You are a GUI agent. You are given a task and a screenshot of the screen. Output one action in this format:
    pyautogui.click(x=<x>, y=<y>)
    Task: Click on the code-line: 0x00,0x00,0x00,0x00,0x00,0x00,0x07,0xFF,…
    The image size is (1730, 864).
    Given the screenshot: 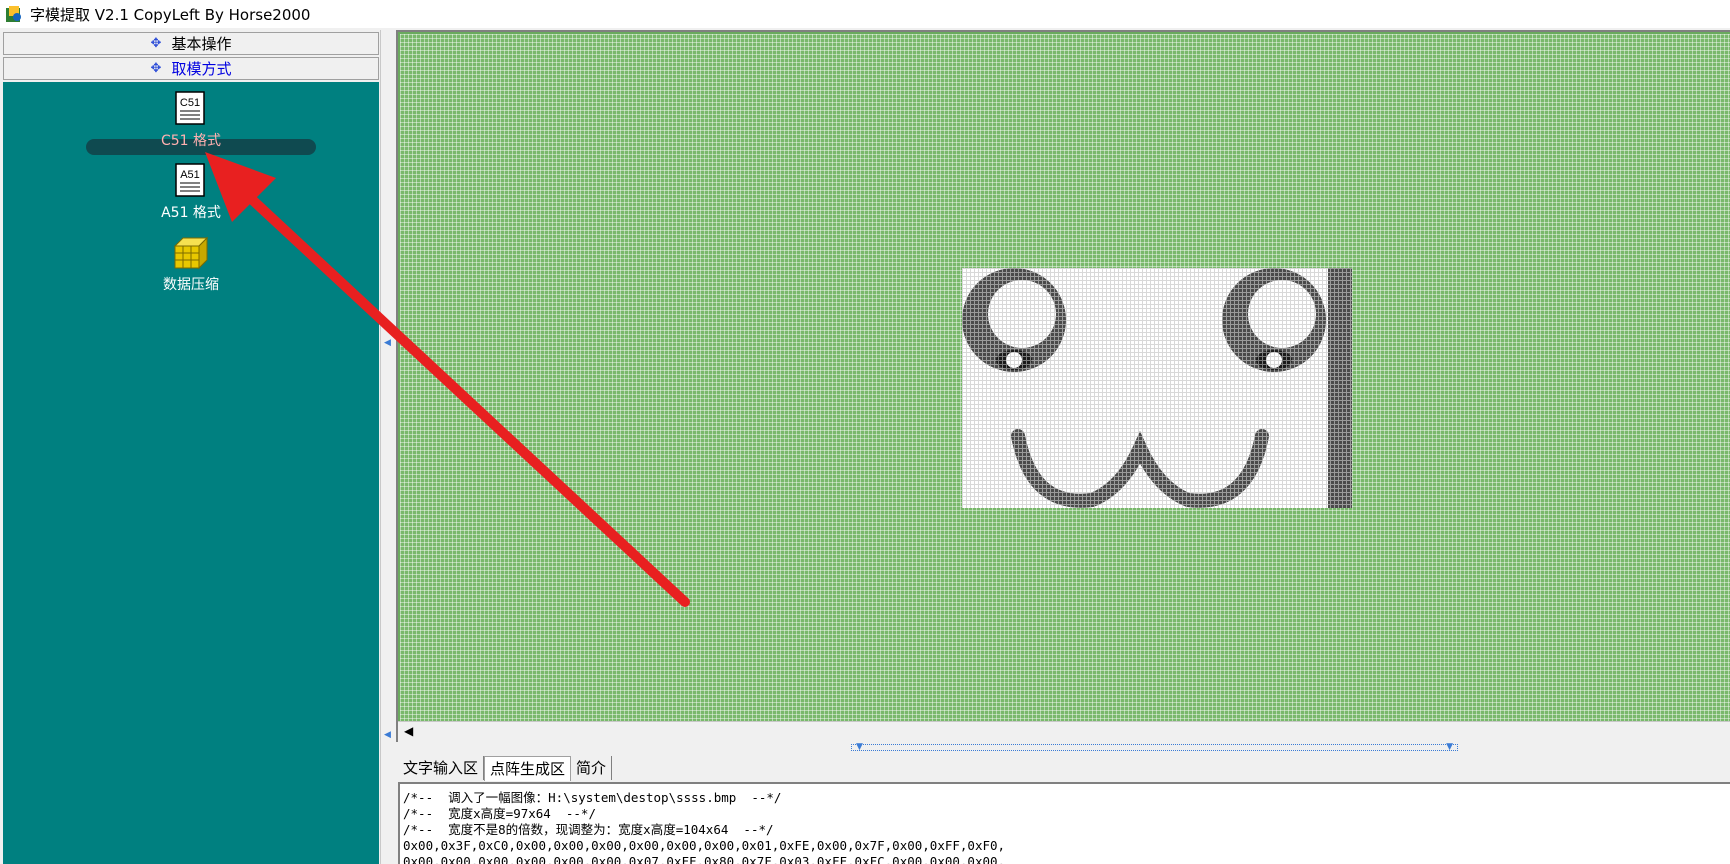 What is the action you would take?
    pyautogui.click(x=704, y=859)
    